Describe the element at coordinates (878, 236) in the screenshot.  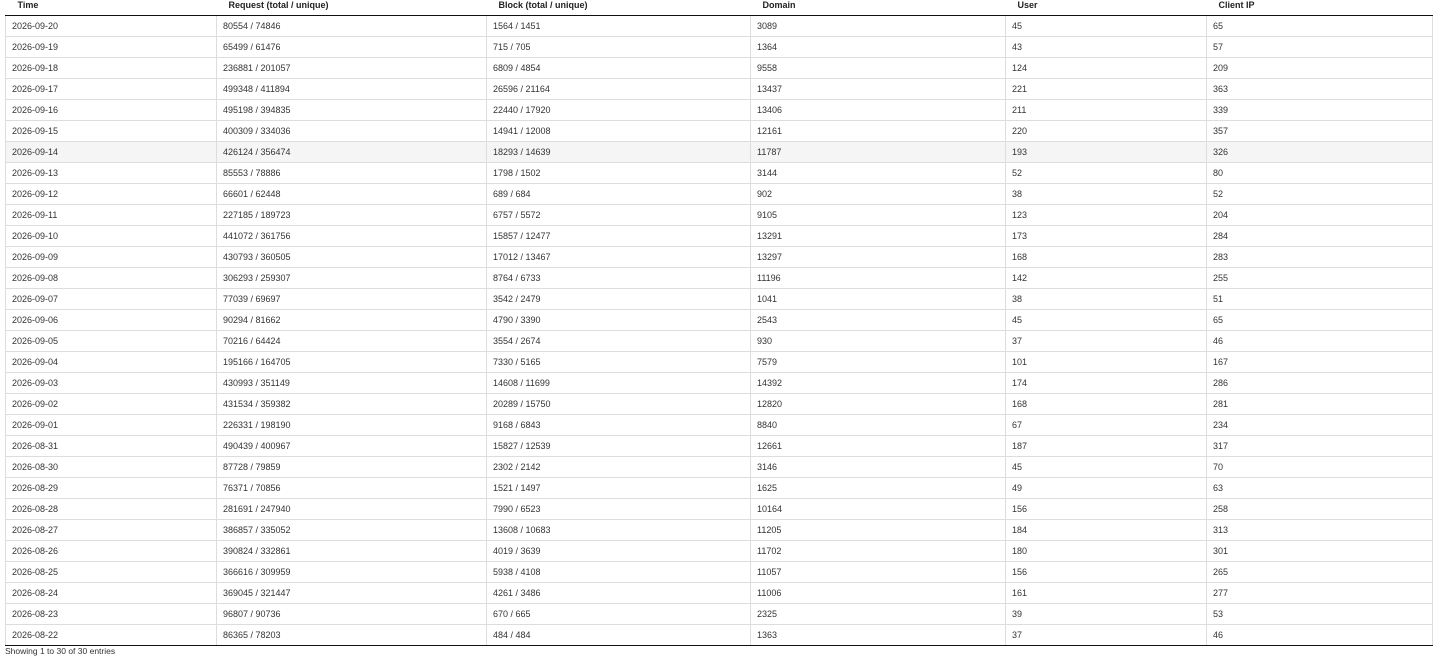
I see `cell-domain: 13291` at that location.